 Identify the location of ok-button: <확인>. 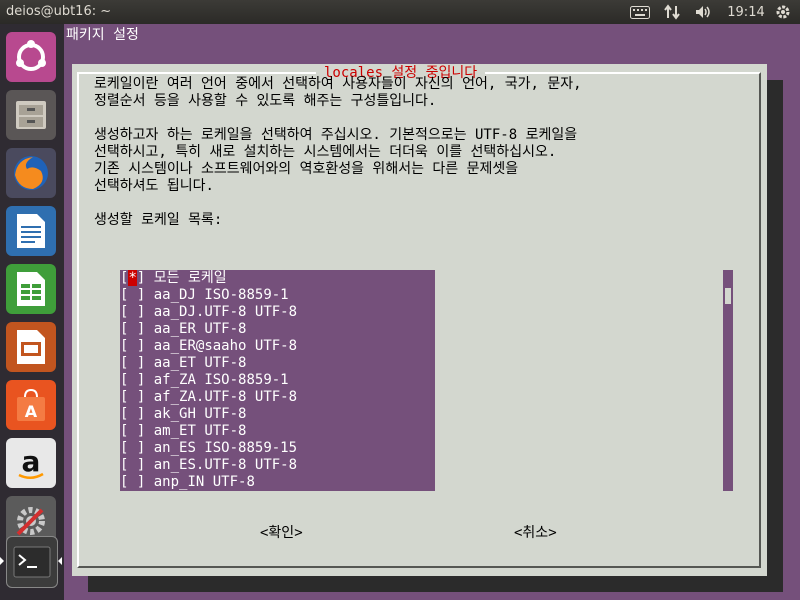
(281, 532).